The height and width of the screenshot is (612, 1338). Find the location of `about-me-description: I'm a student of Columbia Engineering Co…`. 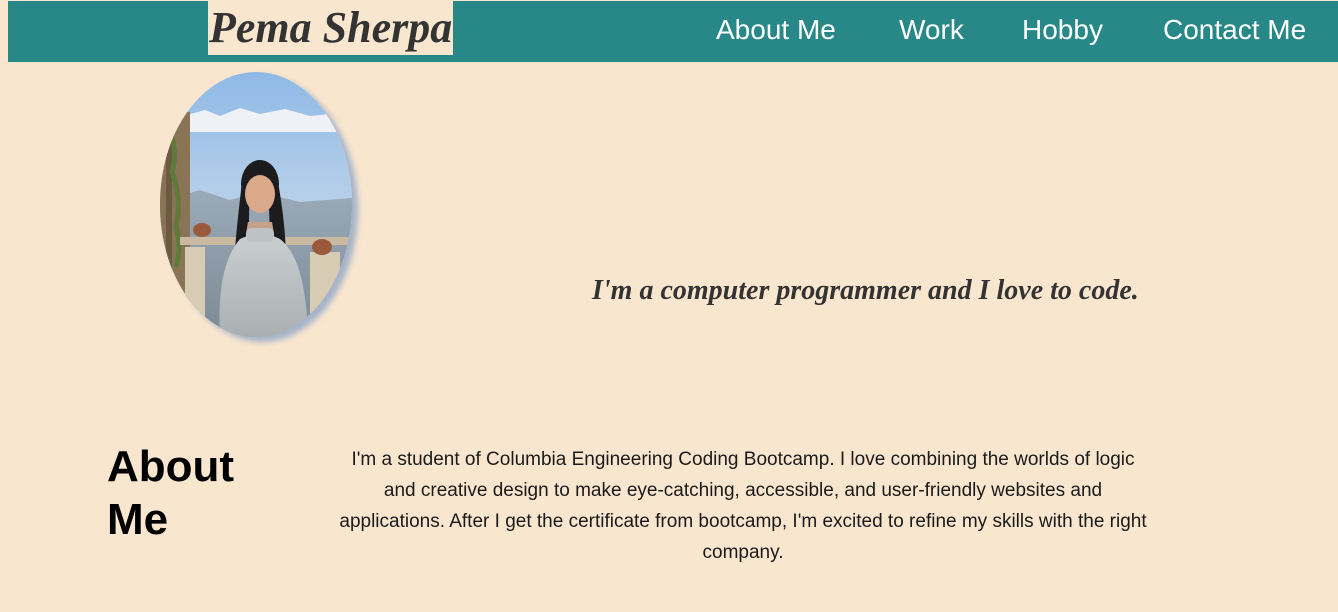

about-me-description: I'm a student of Columbia Engineering Co… is located at coordinates (743, 506).